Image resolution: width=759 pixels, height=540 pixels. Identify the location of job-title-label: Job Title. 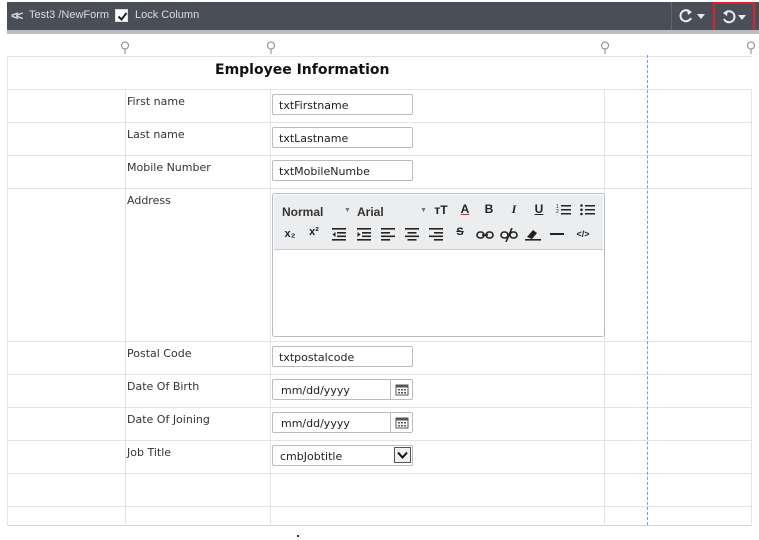
(149, 452).